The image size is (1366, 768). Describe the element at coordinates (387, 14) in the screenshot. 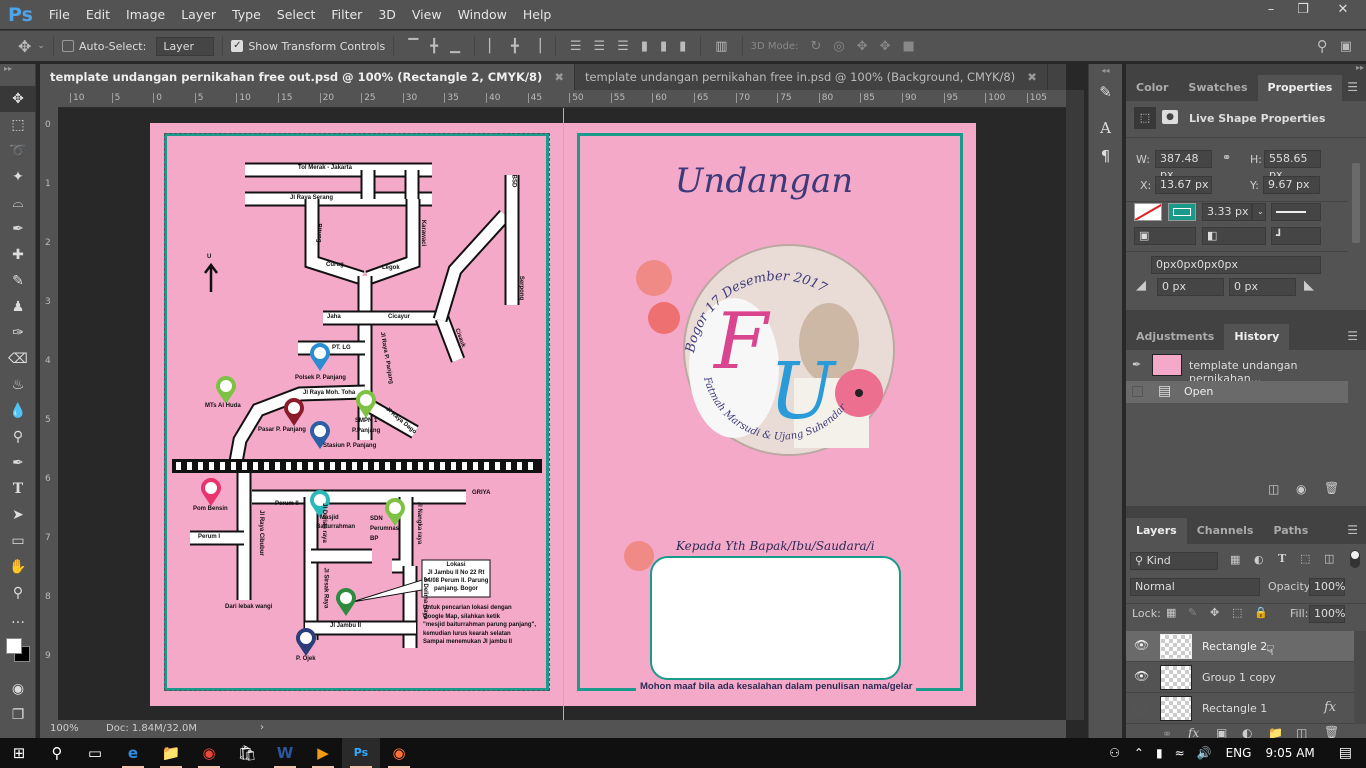

I see `menu-3d: 3D` at that location.